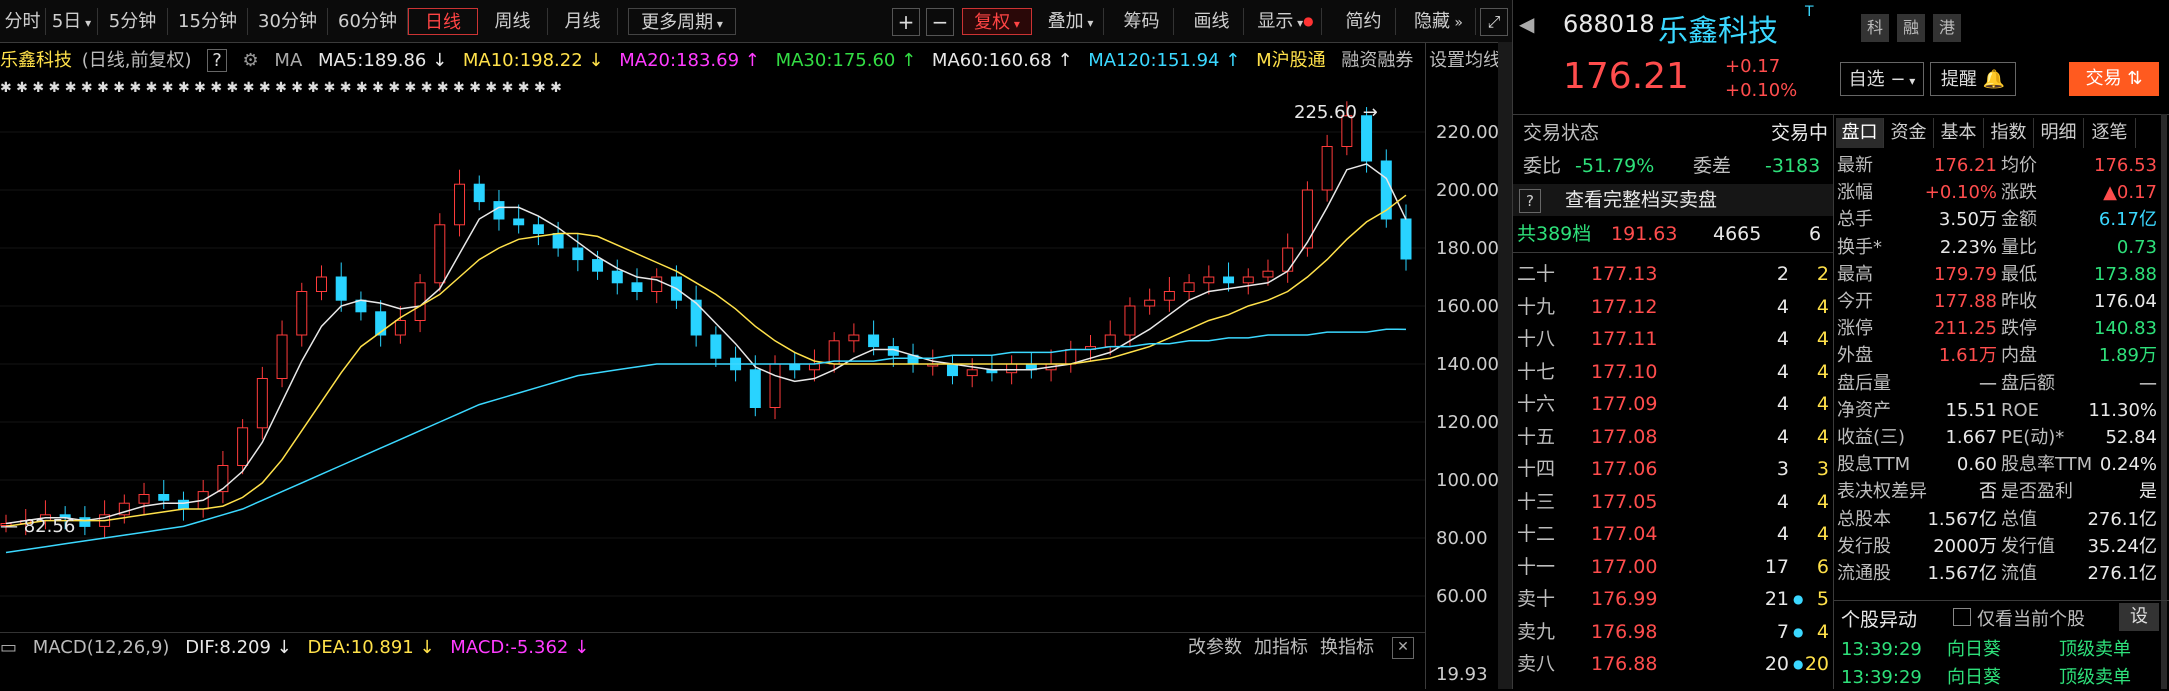 The image size is (2169, 691). What do you see at coordinates (1536, 534) in the screenshot?
I see `level-label: 十二` at bounding box center [1536, 534].